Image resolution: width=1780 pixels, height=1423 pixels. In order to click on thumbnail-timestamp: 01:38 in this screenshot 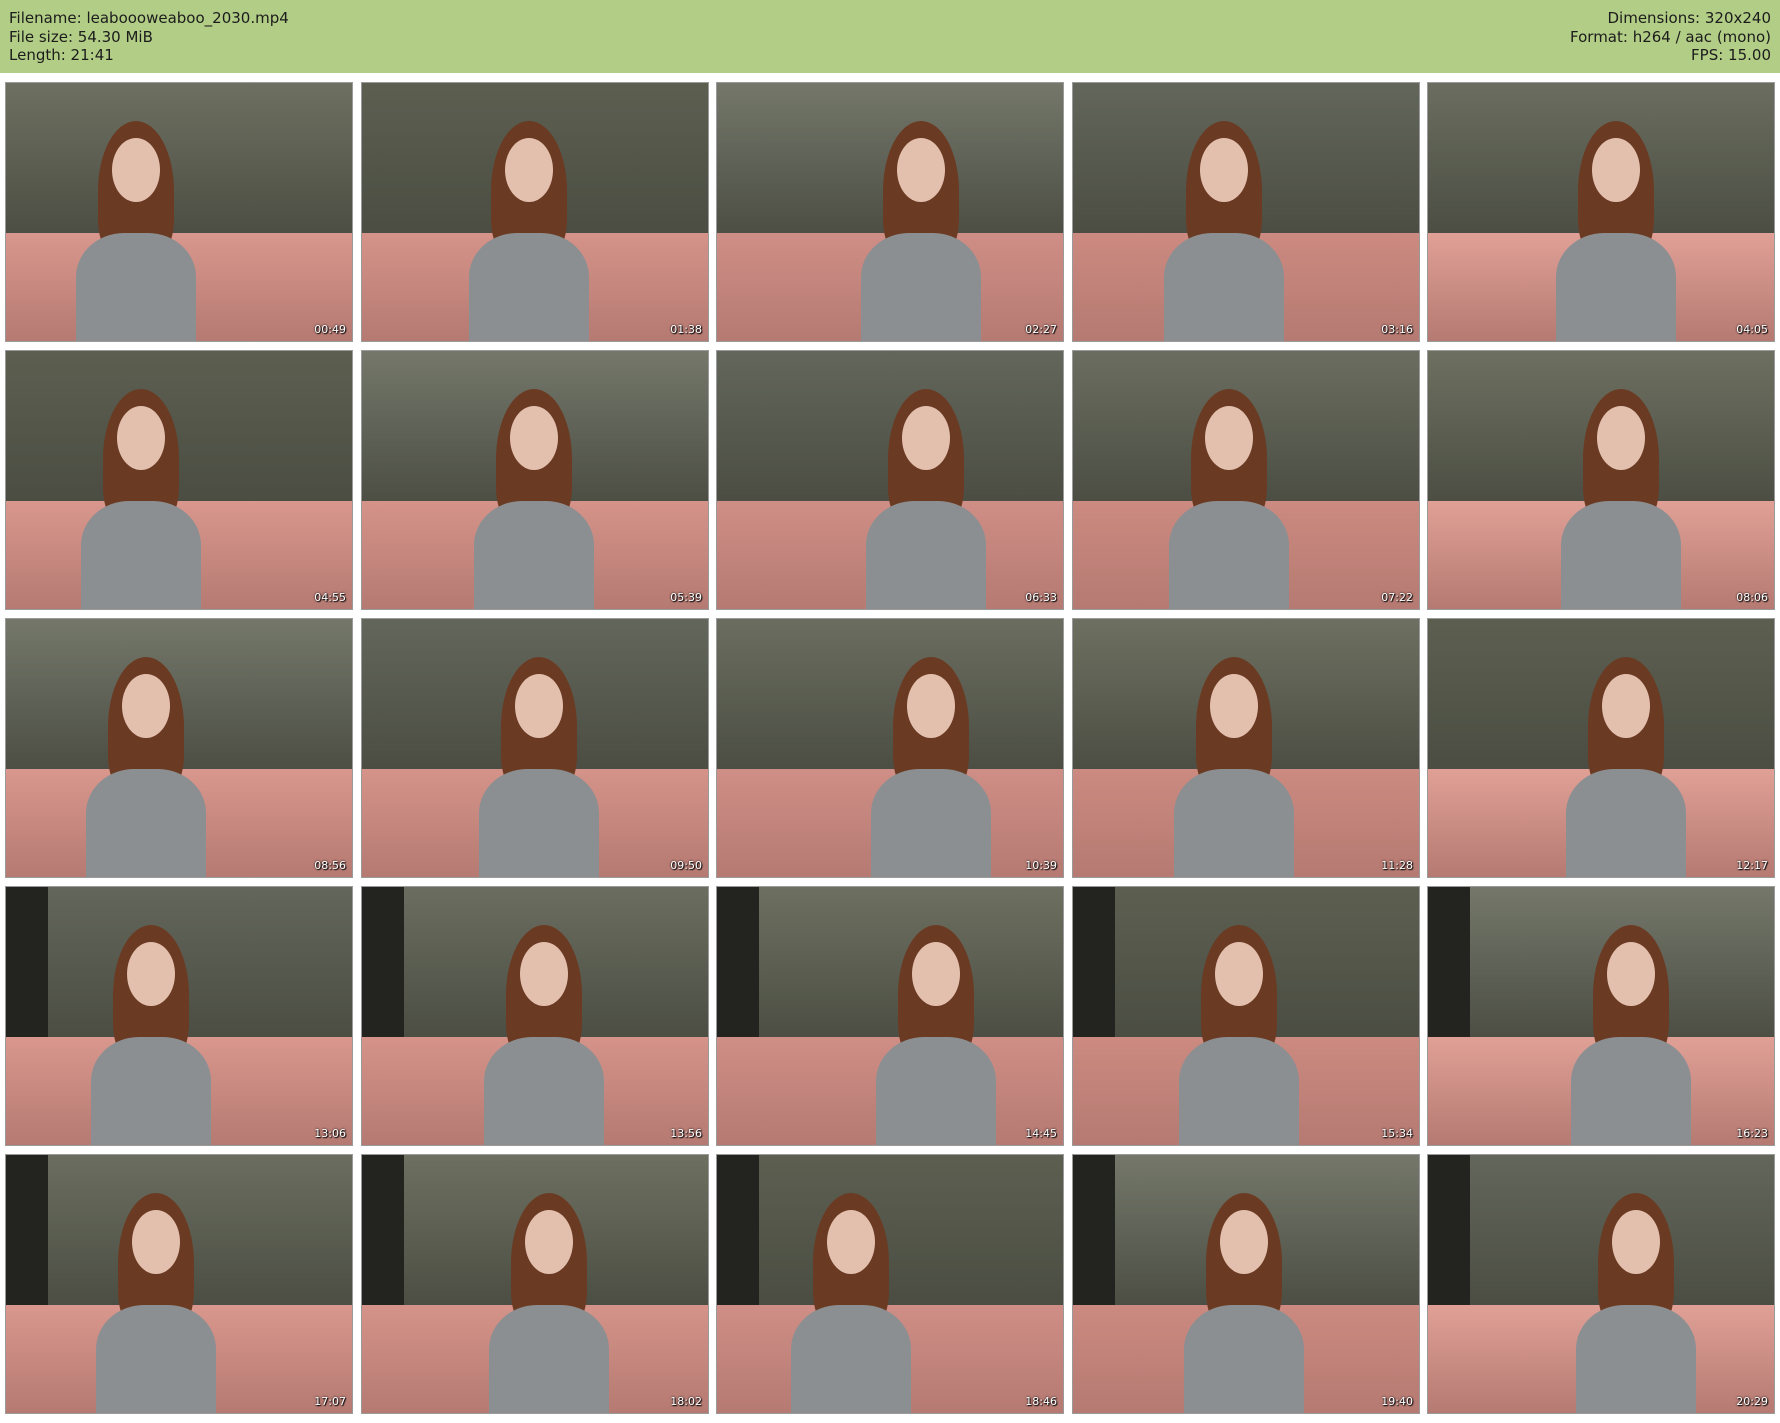, I will do `click(686, 329)`.